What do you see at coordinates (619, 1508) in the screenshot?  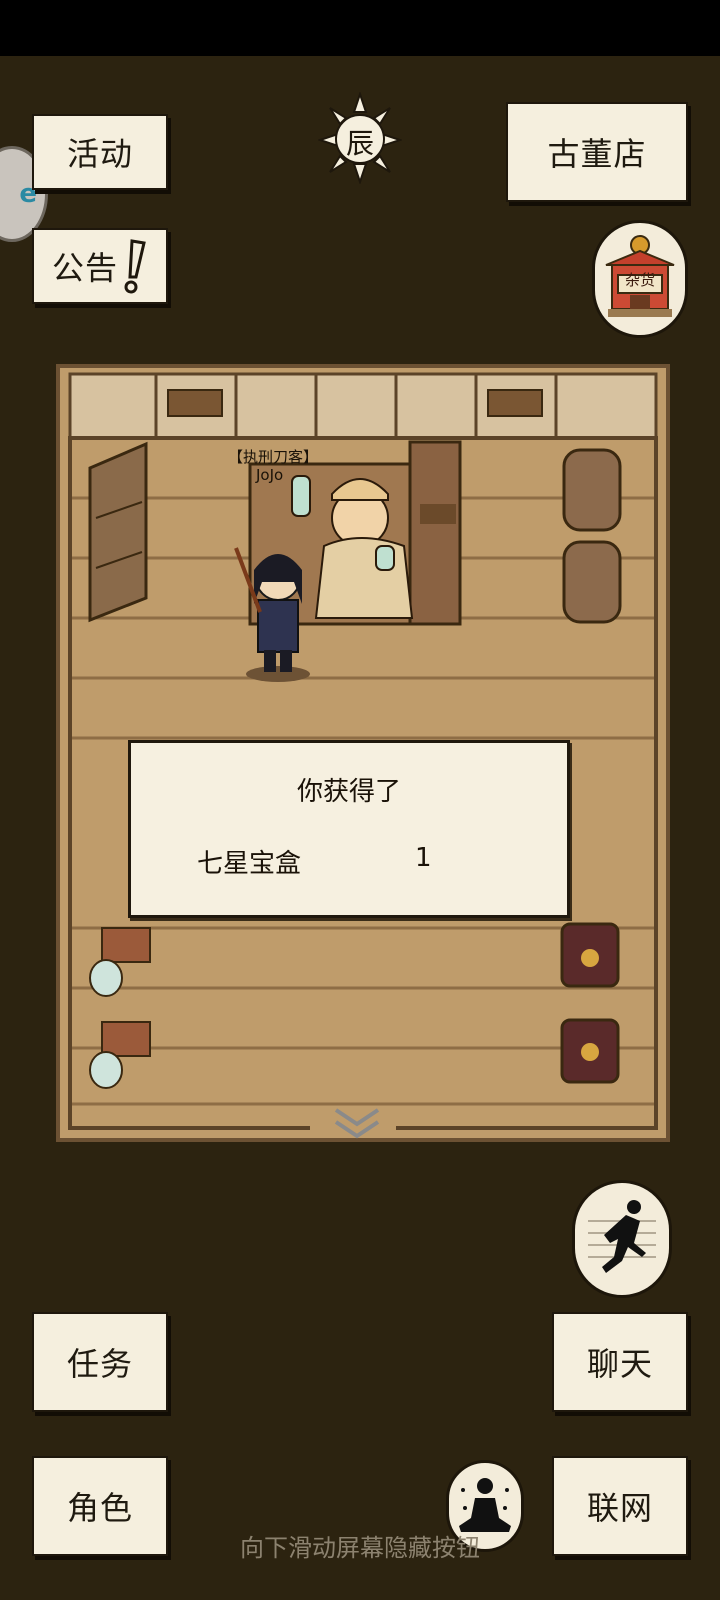 I see `online-label: 联网` at bounding box center [619, 1508].